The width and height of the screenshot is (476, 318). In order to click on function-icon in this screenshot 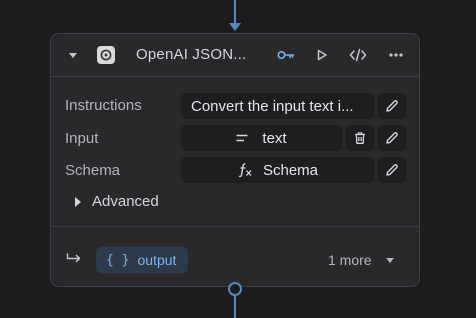, I will do `click(245, 170)`.